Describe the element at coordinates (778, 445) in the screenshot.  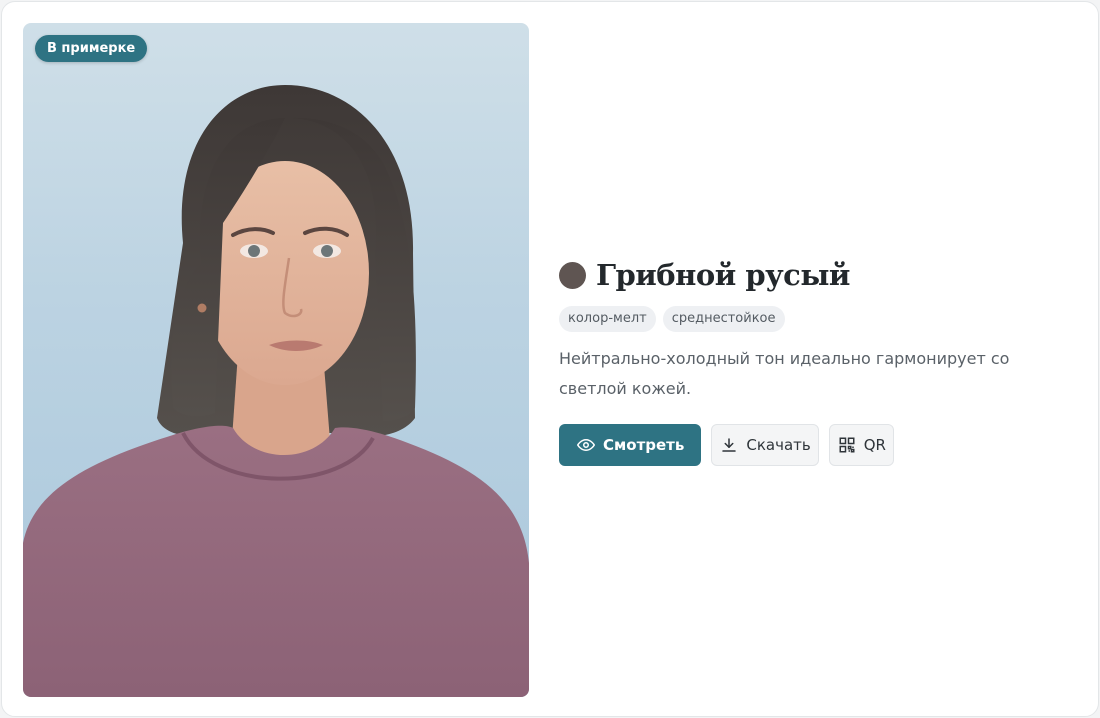
I see `download-button-label: Скачать` at that location.